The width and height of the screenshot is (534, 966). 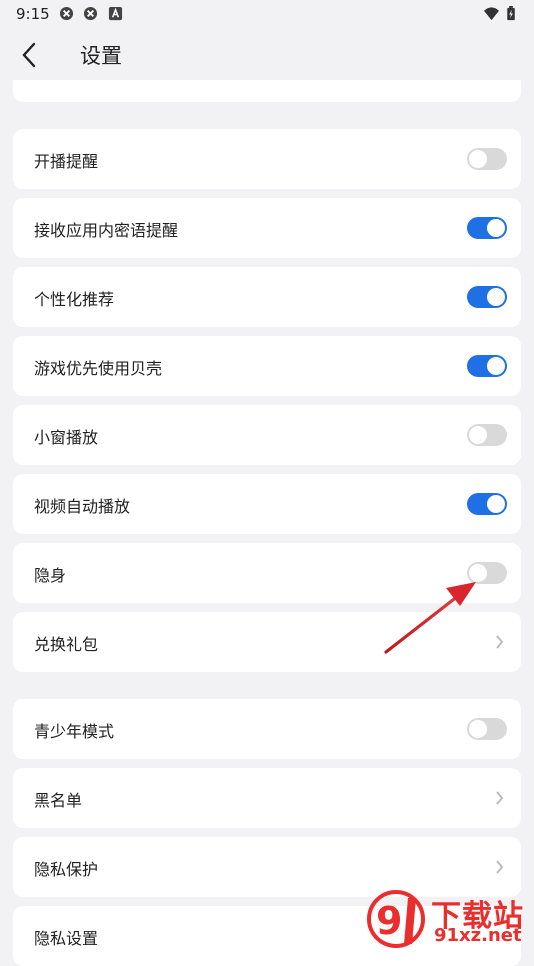 What do you see at coordinates (267, 798) in the screenshot?
I see `setting-blacklist: 黑名单` at bounding box center [267, 798].